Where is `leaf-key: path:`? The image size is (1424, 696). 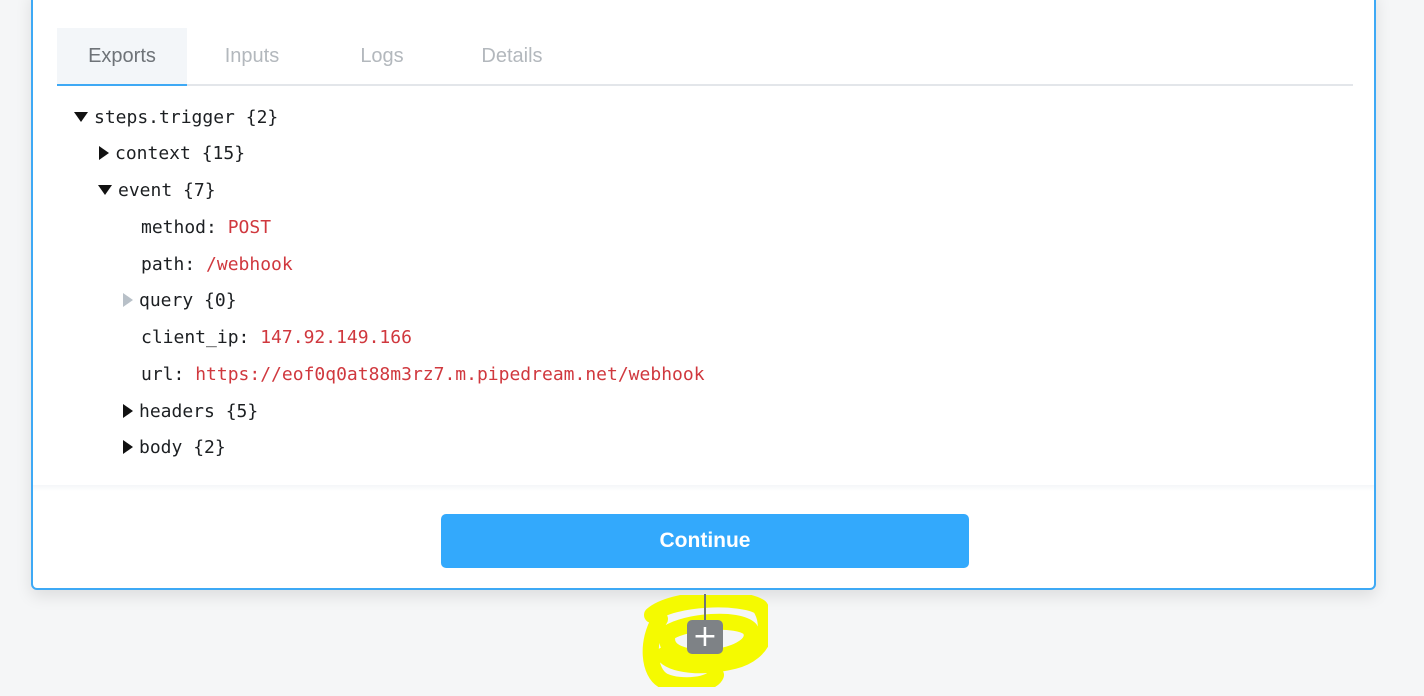 leaf-key: path: is located at coordinates (168, 264).